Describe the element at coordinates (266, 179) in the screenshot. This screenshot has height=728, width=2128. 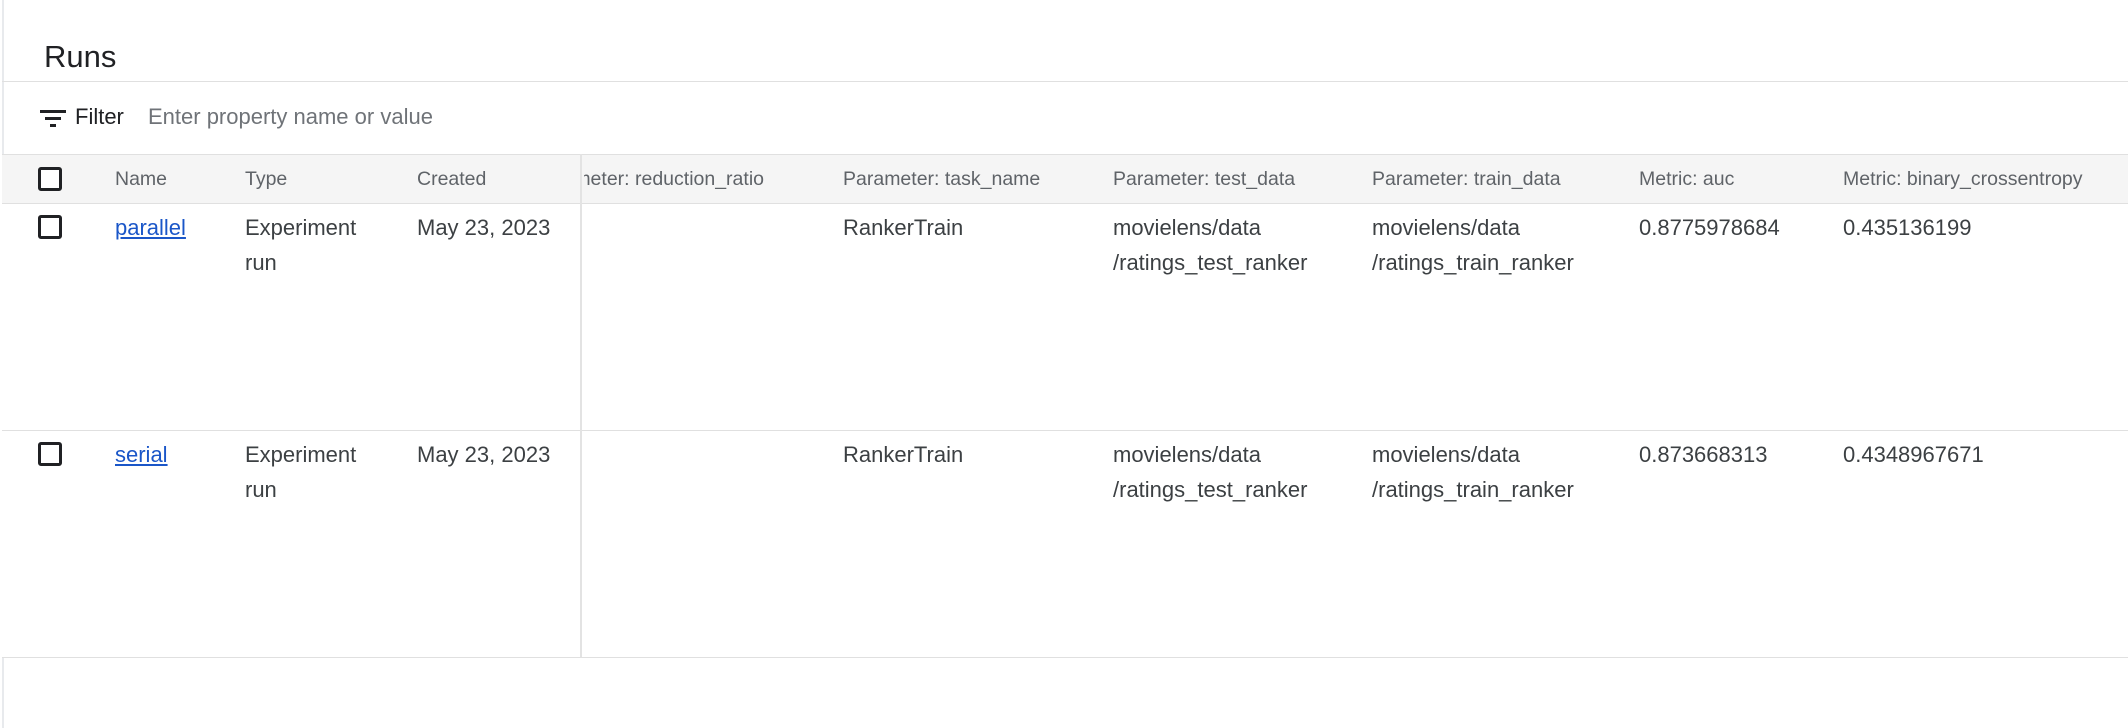
I see `column-header-type: Type` at that location.